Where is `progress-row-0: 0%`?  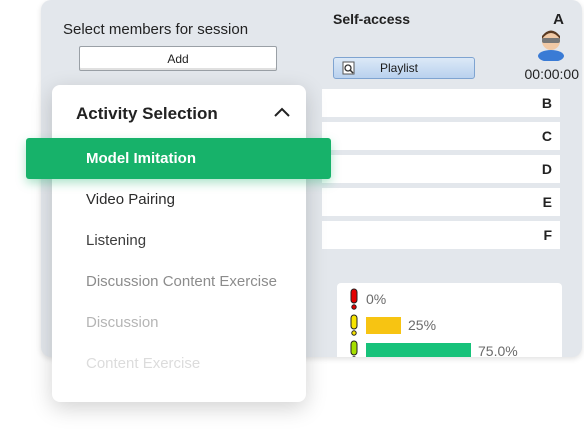 progress-row-0: 0% is located at coordinates (361, 299).